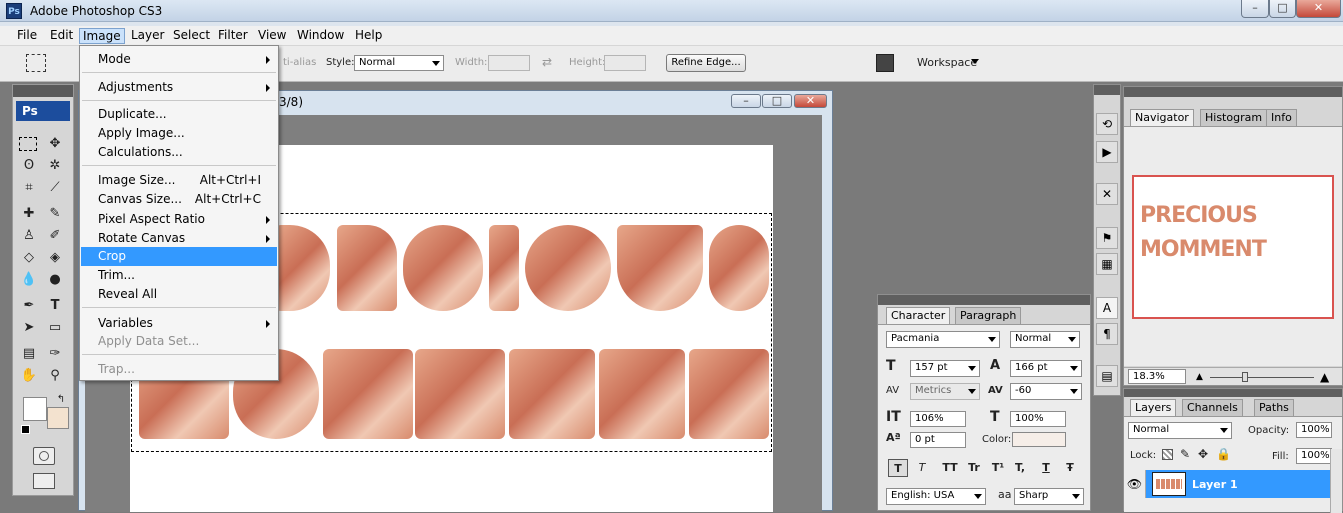 The image size is (1343, 513). What do you see at coordinates (55, 306) in the screenshot?
I see `type-tool-icon: T` at bounding box center [55, 306].